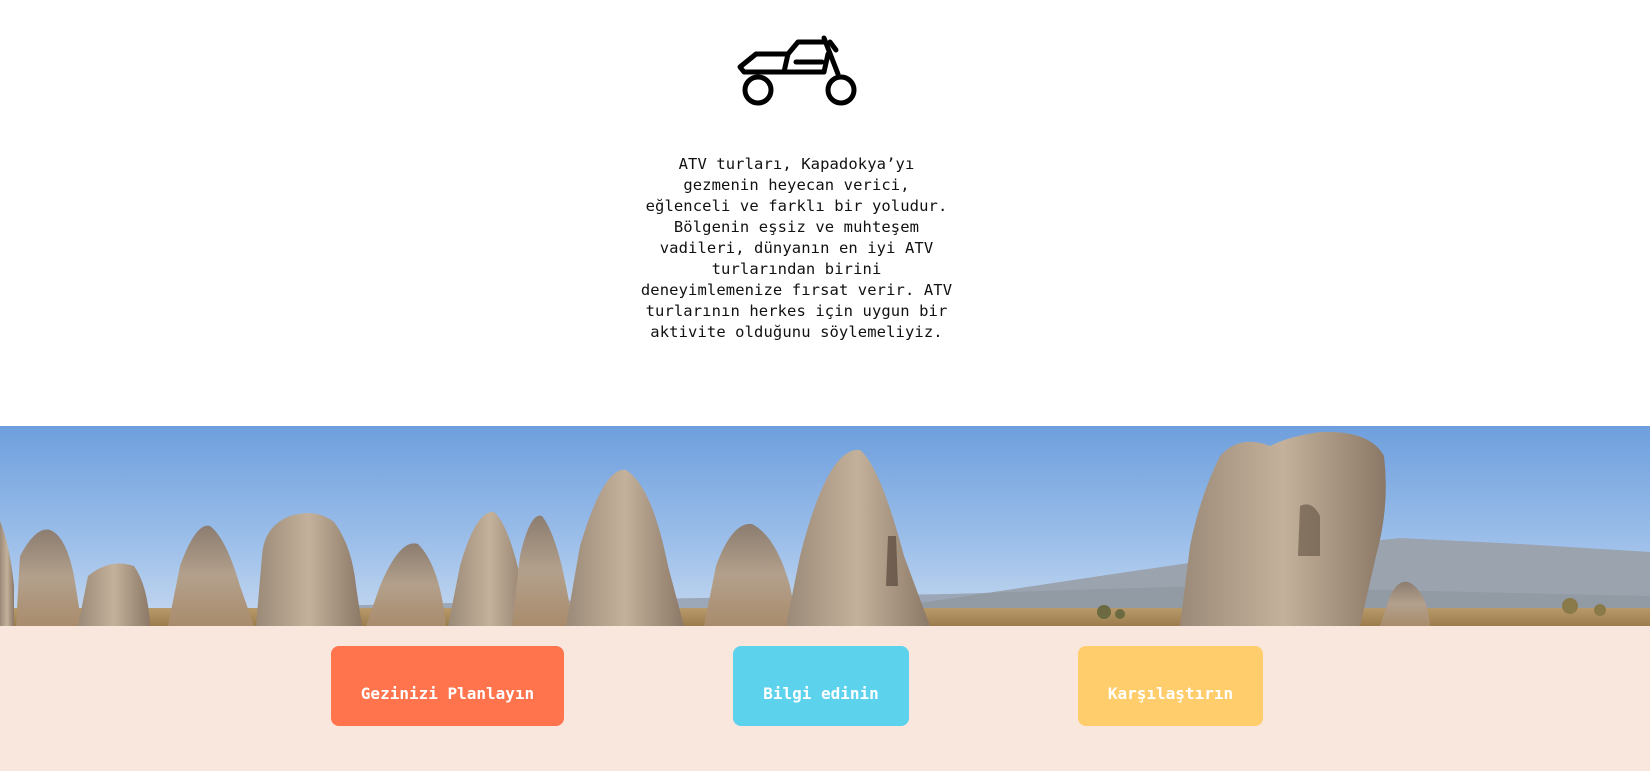 Image resolution: width=1650 pixels, height=771 pixels. What do you see at coordinates (1170, 686) in the screenshot?
I see `compare-button: Karşılaştırın` at bounding box center [1170, 686].